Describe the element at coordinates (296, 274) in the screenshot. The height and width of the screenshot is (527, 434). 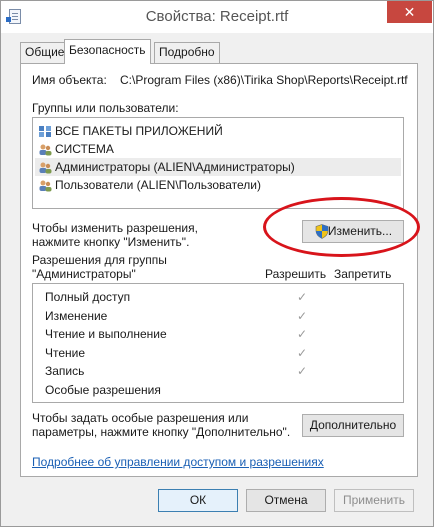
I see `allow-column-header: Разрешить` at that location.